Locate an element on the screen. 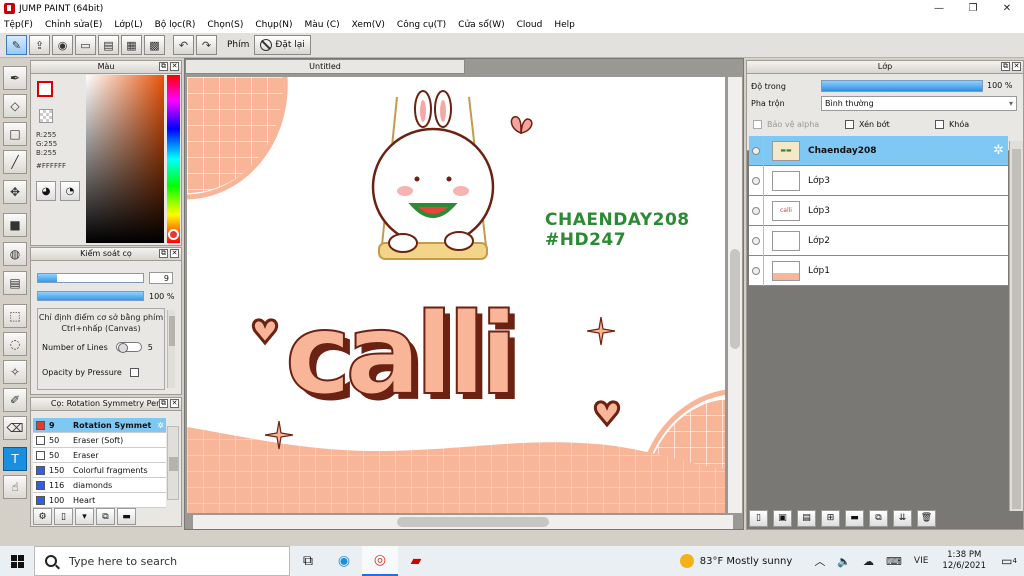 The image size is (1024, 576). gear-icon: ✲ is located at coordinates (998, 150).